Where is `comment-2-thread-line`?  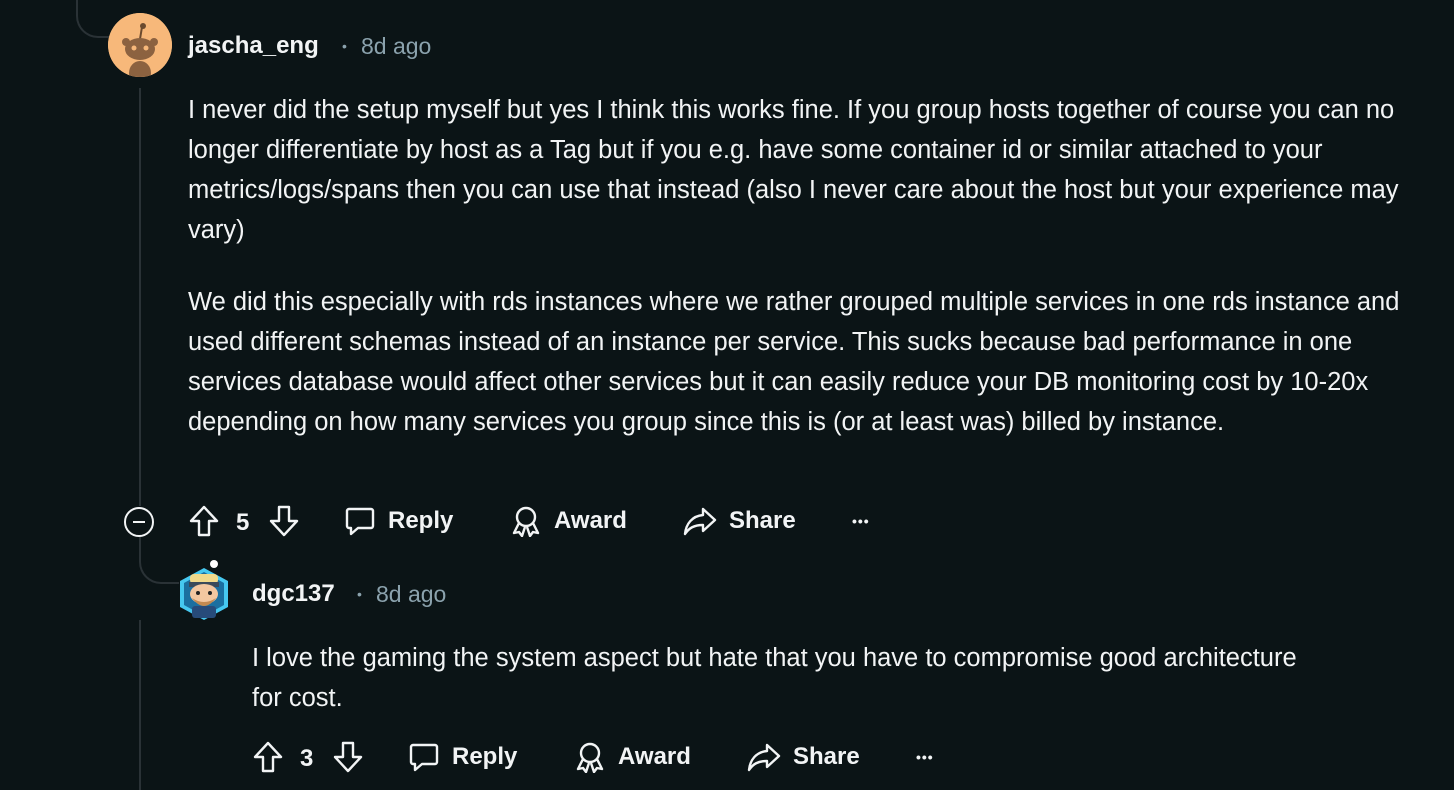 comment-2-thread-line is located at coordinates (140, 705).